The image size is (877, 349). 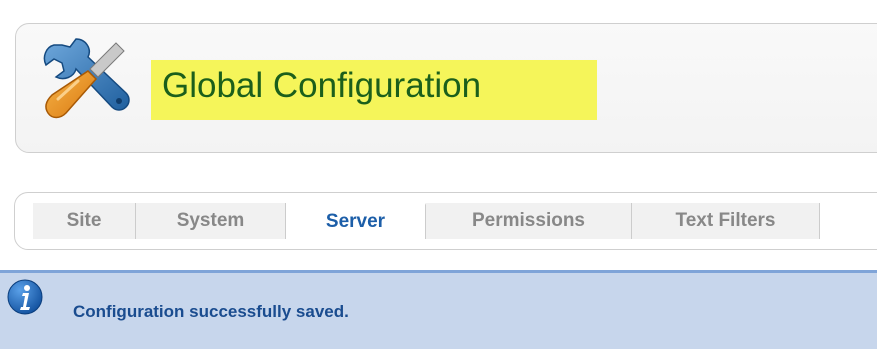 I want to click on wrench-screwdriver-icon, so click(x=86, y=78).